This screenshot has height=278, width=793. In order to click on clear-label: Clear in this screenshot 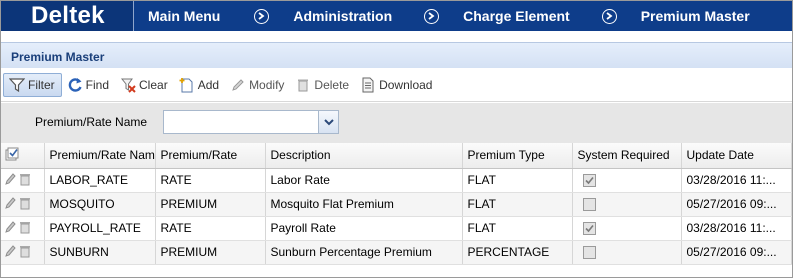, I will do `click(153, 84)`.